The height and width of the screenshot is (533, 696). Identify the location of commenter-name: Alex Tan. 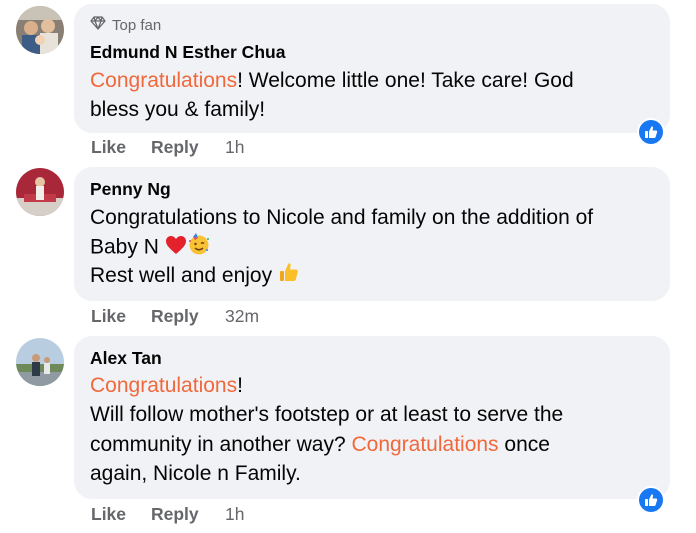
(126, 358).